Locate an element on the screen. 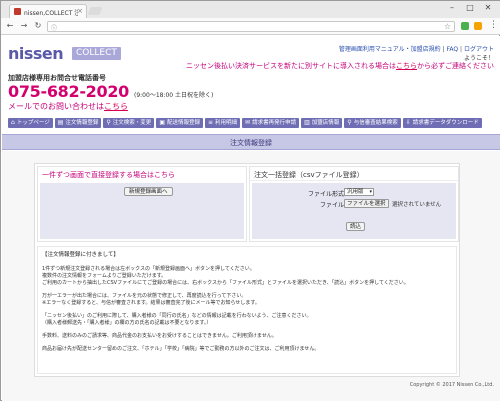 This screenshot has height=401, width=500. browser-titlebar: nissen,COLLECT 注文登録 × – □ ✕ is located at coordinates (250, 9).